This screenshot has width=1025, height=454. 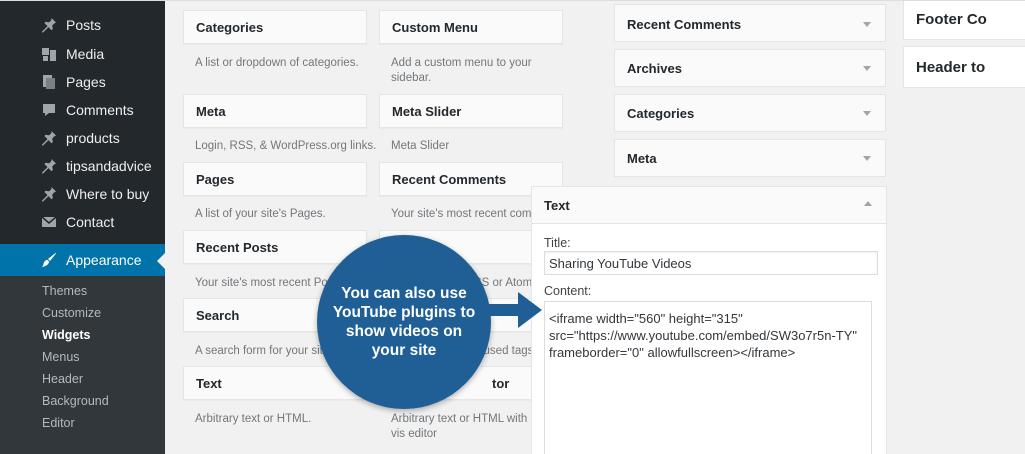 I want to click on pages-icon, so click(x=49, y=82).